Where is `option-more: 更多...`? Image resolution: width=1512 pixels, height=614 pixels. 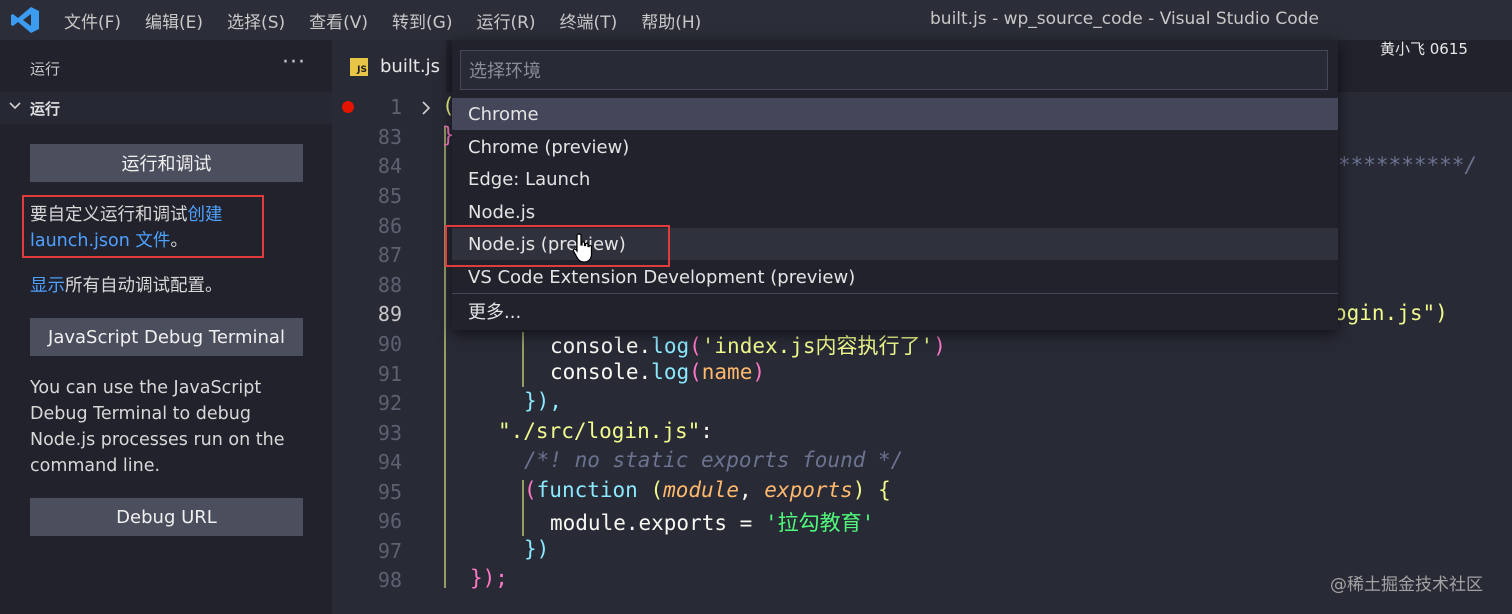
option-more: 更多... is located at coordinates (895, 311).